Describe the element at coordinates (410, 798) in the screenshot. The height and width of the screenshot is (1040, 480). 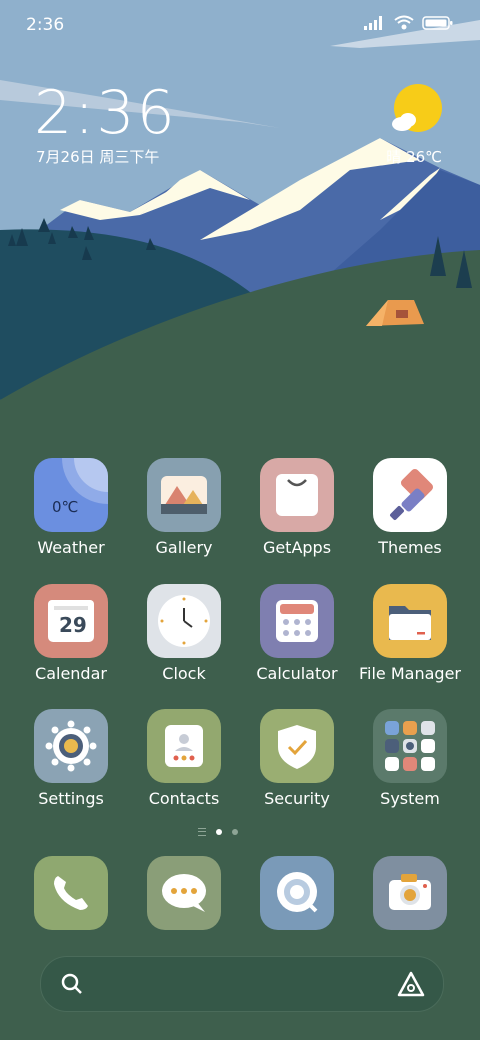
I see `app-label: System` at that location.